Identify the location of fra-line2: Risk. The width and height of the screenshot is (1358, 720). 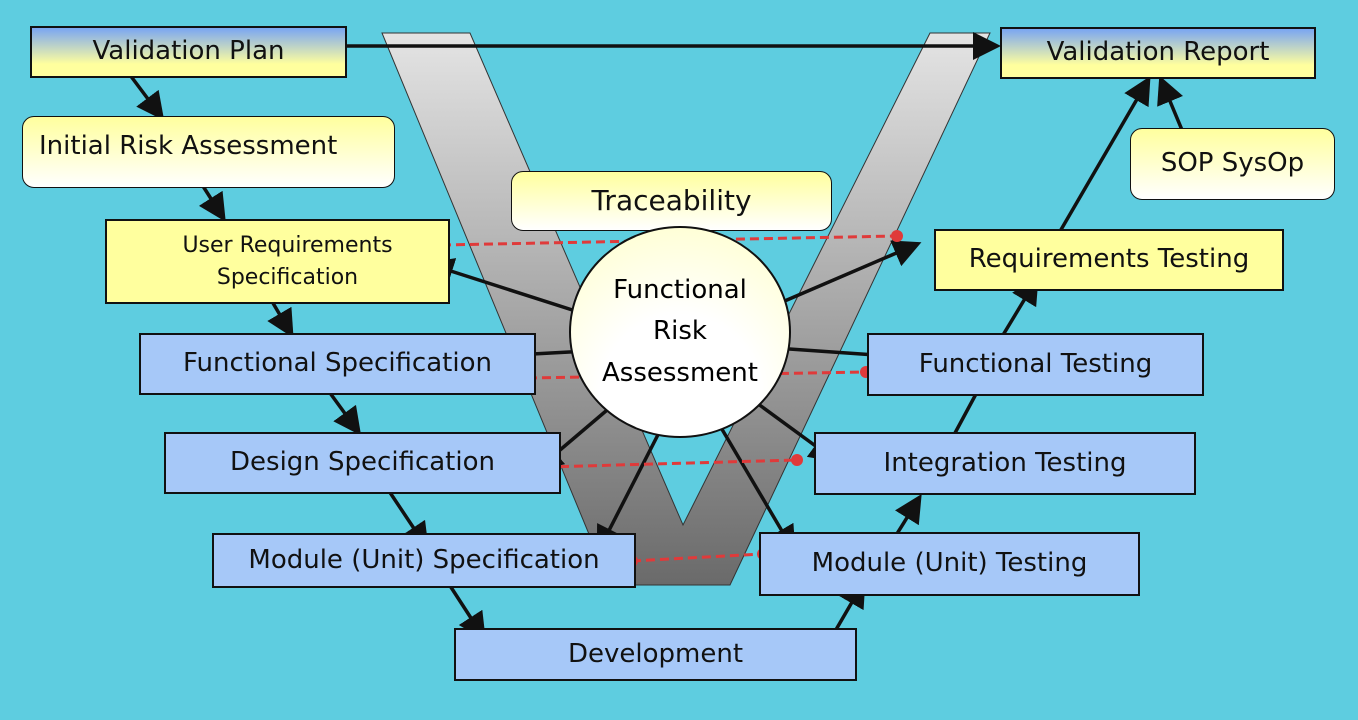
(680, 331).